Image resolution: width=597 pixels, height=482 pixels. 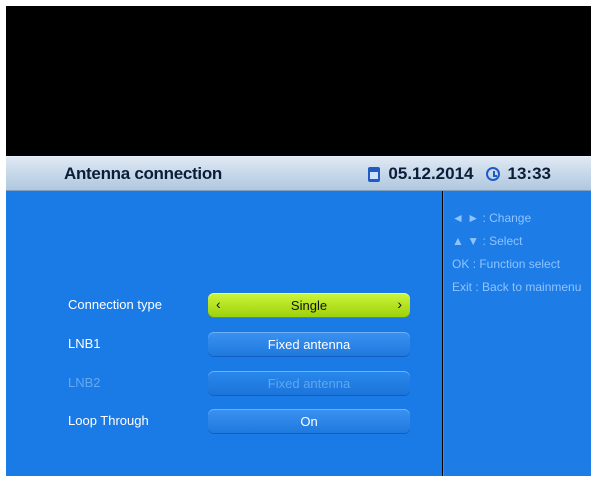 I want to click on loop-through-label: Loop Through, so click(x=108, y=420).